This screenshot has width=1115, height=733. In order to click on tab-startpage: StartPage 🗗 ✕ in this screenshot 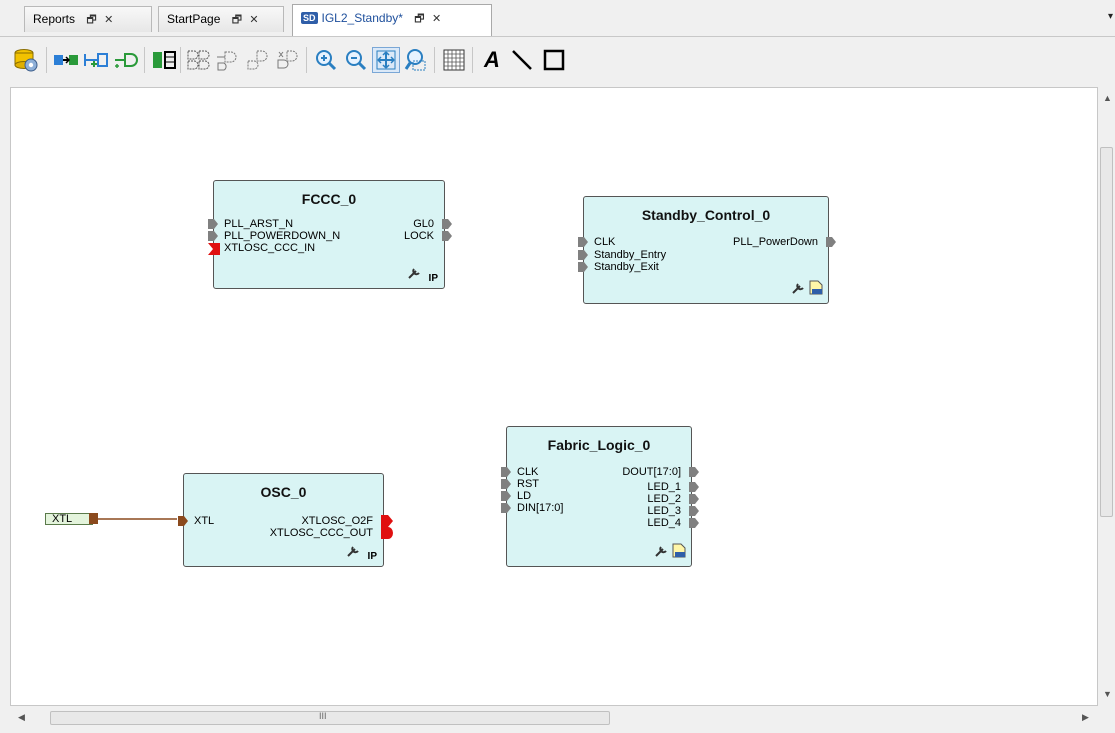, I will do `click(221, 19)`.